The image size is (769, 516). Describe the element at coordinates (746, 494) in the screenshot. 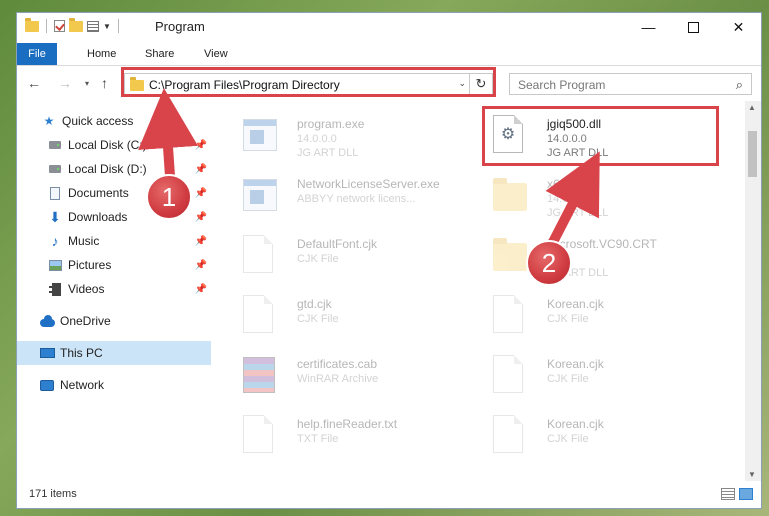

I see `large-icons-view-icon` at that location.